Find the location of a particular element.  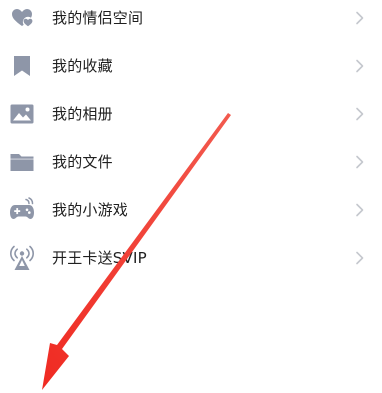

bookmark-icon is located at coordinates (22, 66).